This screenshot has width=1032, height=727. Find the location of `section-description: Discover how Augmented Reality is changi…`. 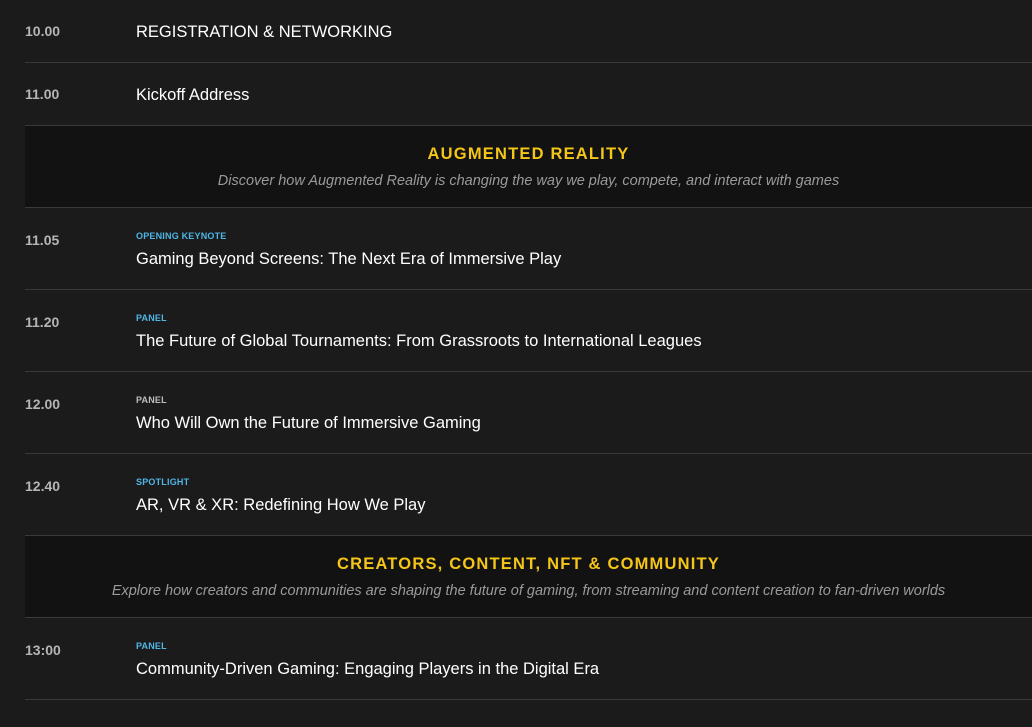

section-description: Discover how Augmented Reality is changi… is located at coordinates (528, 181).